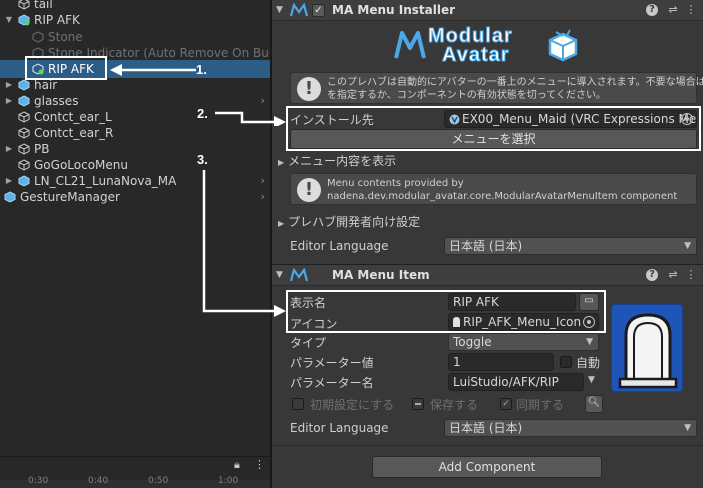 The width and height of the screenshot is (703, 488). I want to click on show-menu-contents-foldout: ▶ メニュー内容を表示, so click(337, 160).